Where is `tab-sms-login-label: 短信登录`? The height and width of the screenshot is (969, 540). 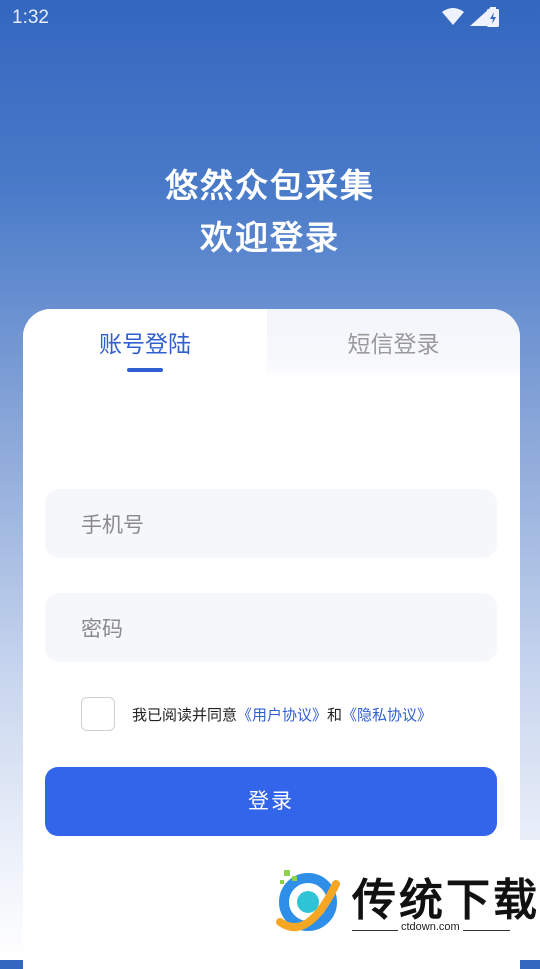 tab-sms-login-label: 短信登录 is located at coordinates (393, 345).